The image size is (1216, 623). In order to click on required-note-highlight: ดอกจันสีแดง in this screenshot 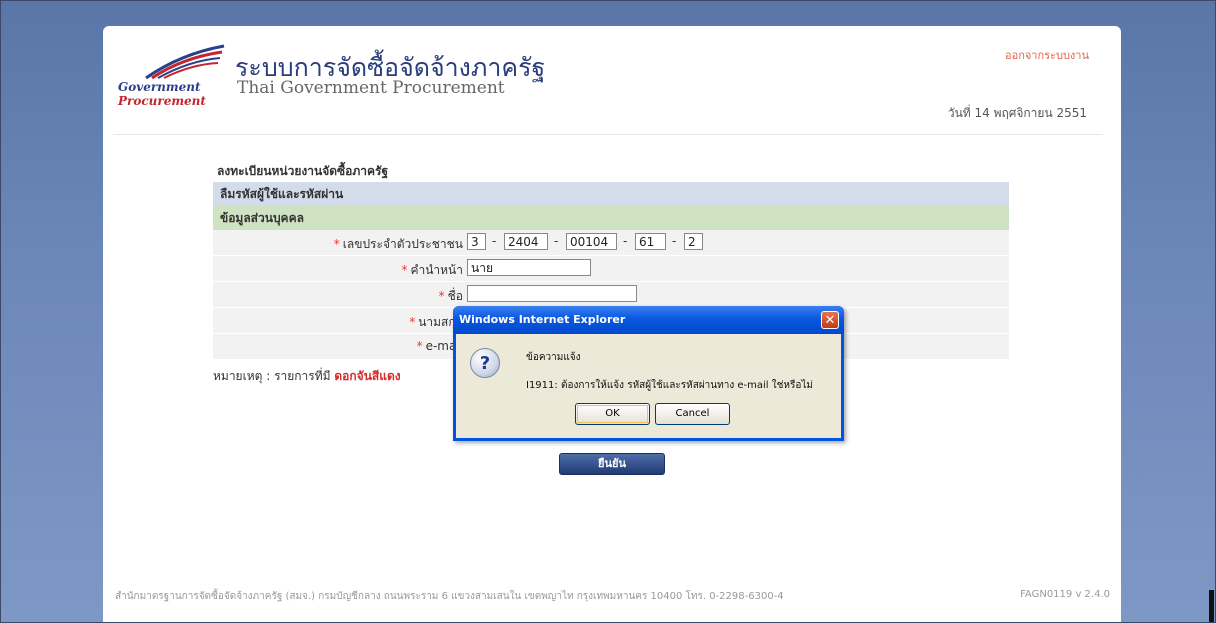, I will do `click(367, 376)`.